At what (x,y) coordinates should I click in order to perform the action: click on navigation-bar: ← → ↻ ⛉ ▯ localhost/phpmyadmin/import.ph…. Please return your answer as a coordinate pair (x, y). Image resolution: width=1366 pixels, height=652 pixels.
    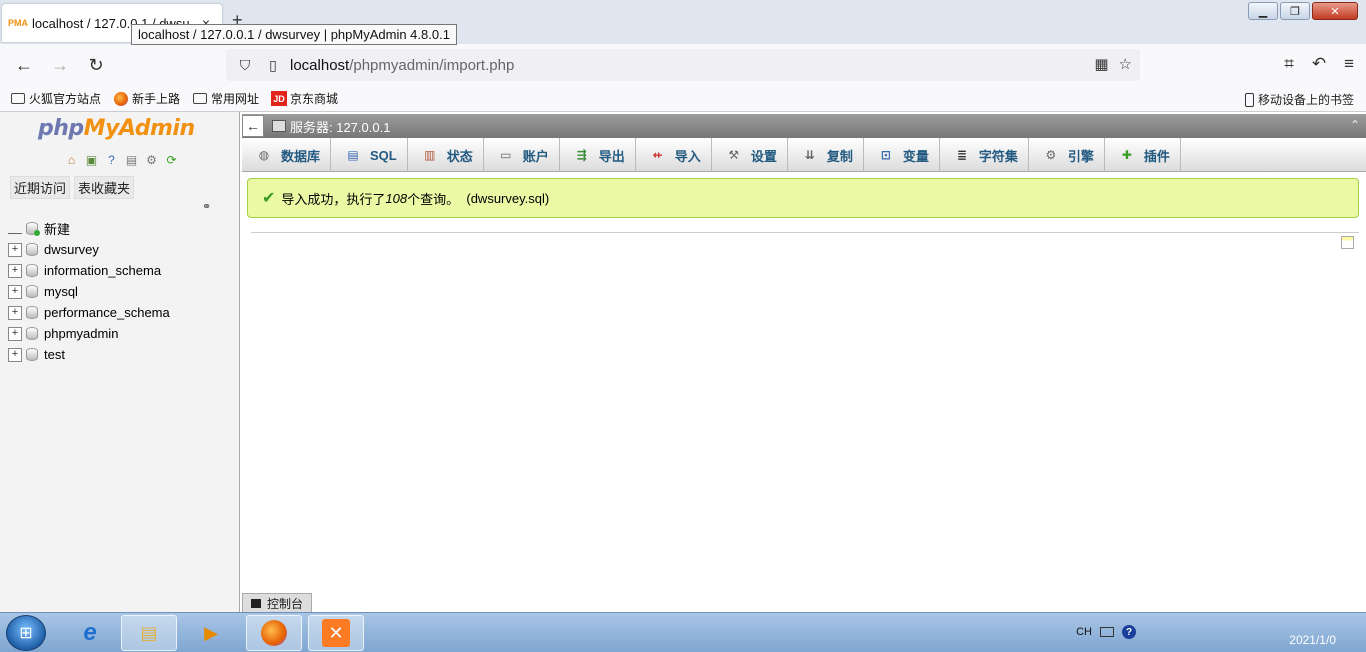
    Looking at the image, I should click on (683, 65).